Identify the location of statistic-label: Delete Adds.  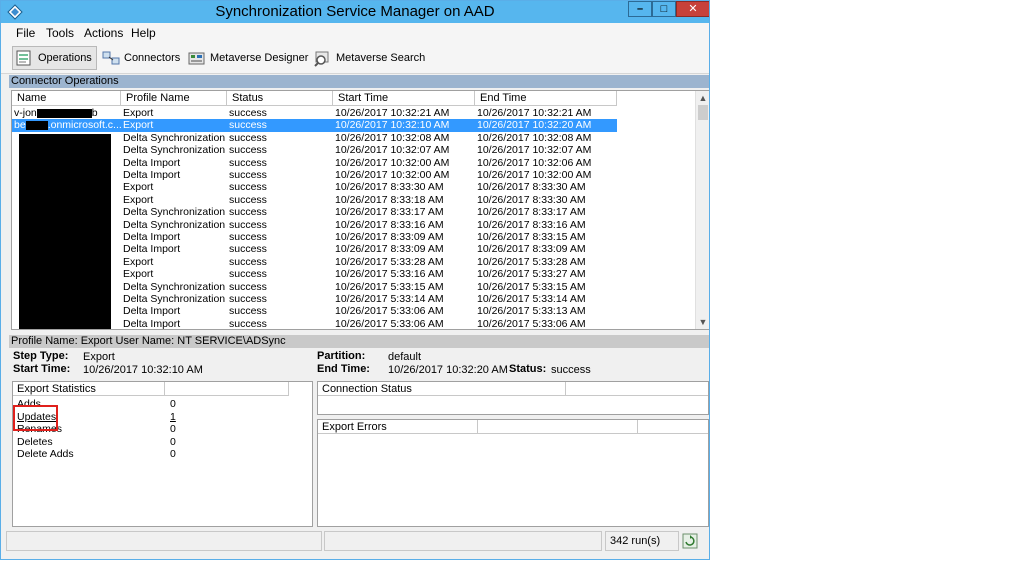
(45, 454).